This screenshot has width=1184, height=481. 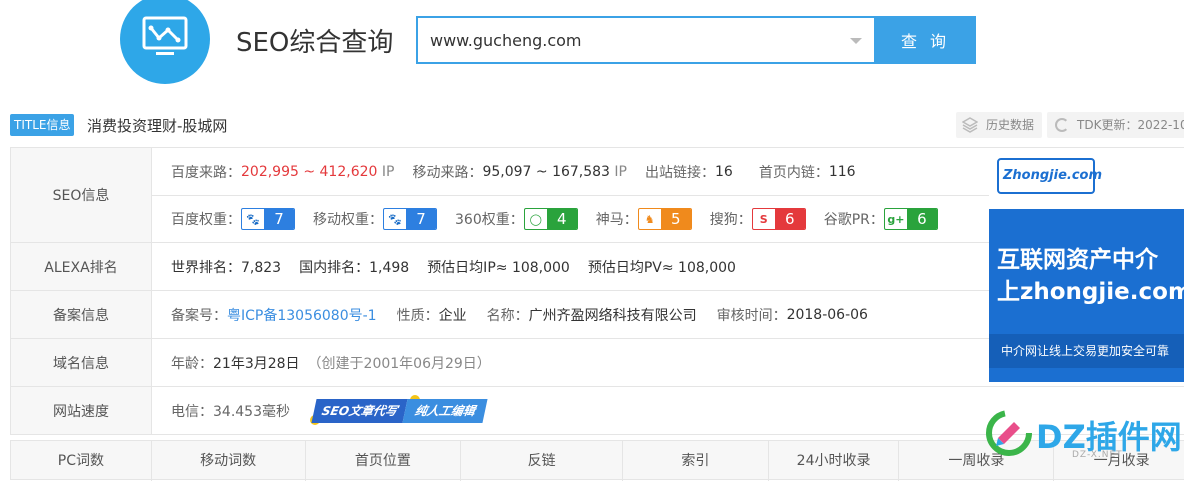 What do you see at coordinates (550, 219) in the screenshot?
I see `360-weight-badge: ◯ 4` at bounding box center [550, 219].